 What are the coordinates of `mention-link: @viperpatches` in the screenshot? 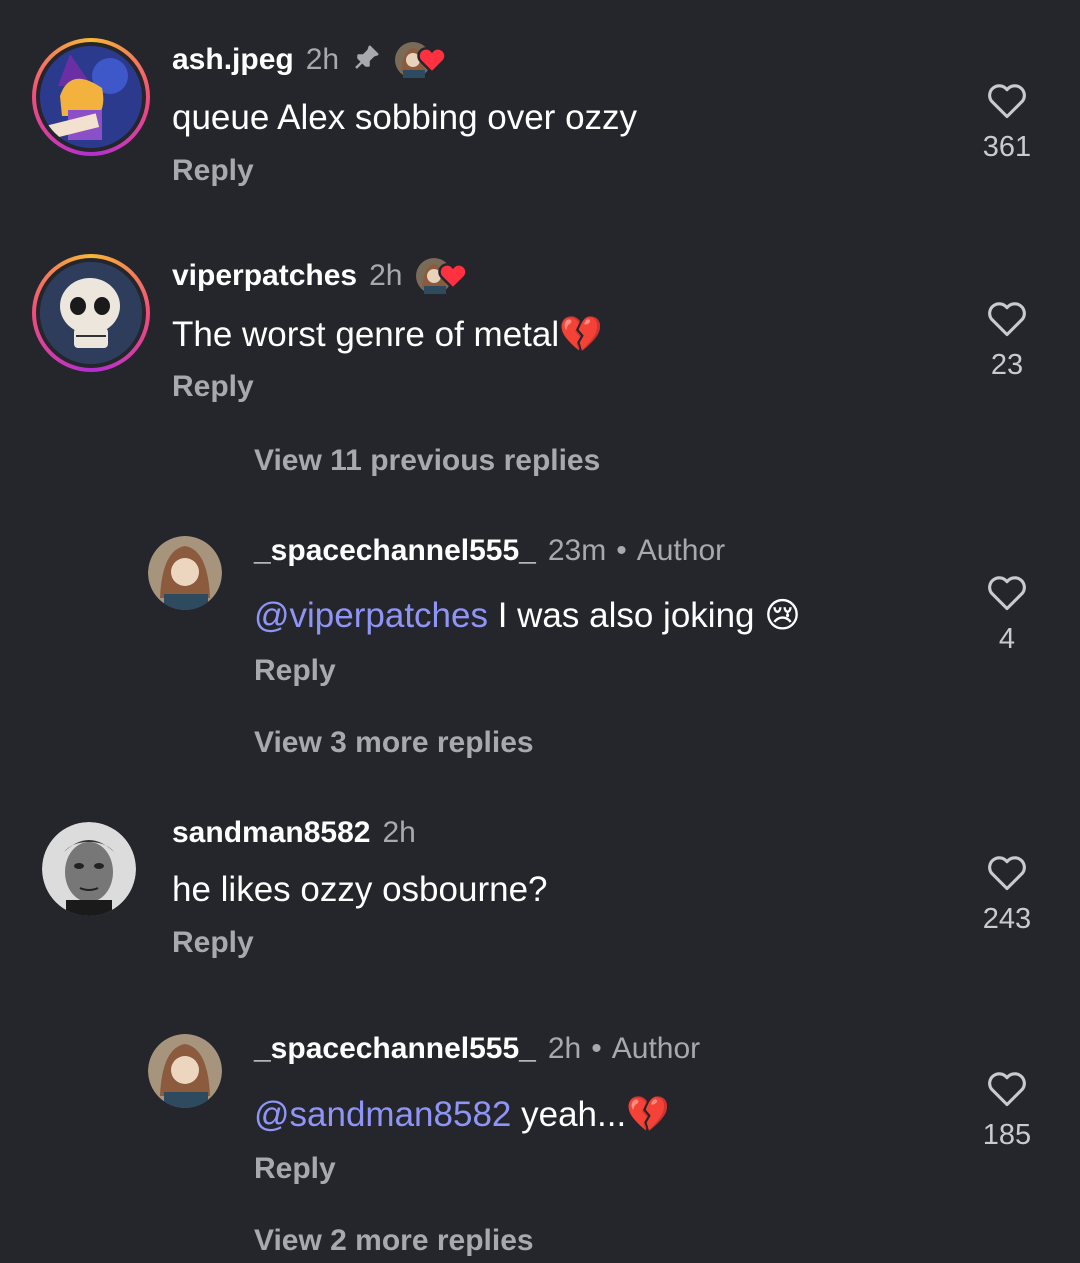 It's located at (371, 615).